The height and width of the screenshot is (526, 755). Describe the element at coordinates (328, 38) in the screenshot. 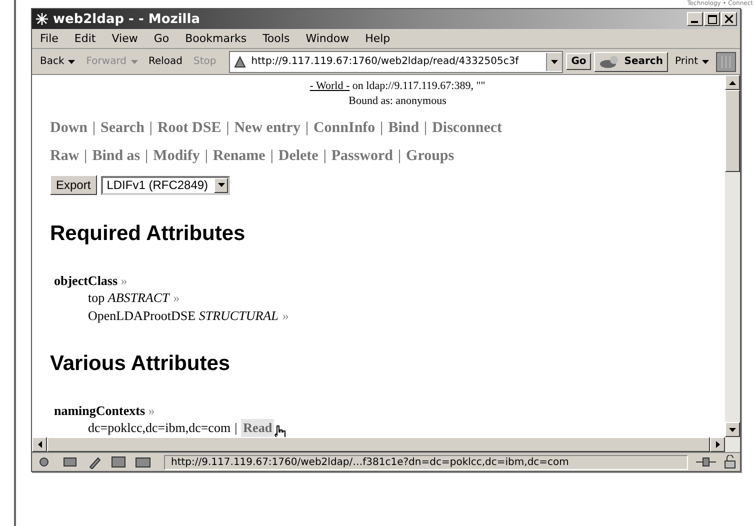

I see `menu-item: Window` at that location.